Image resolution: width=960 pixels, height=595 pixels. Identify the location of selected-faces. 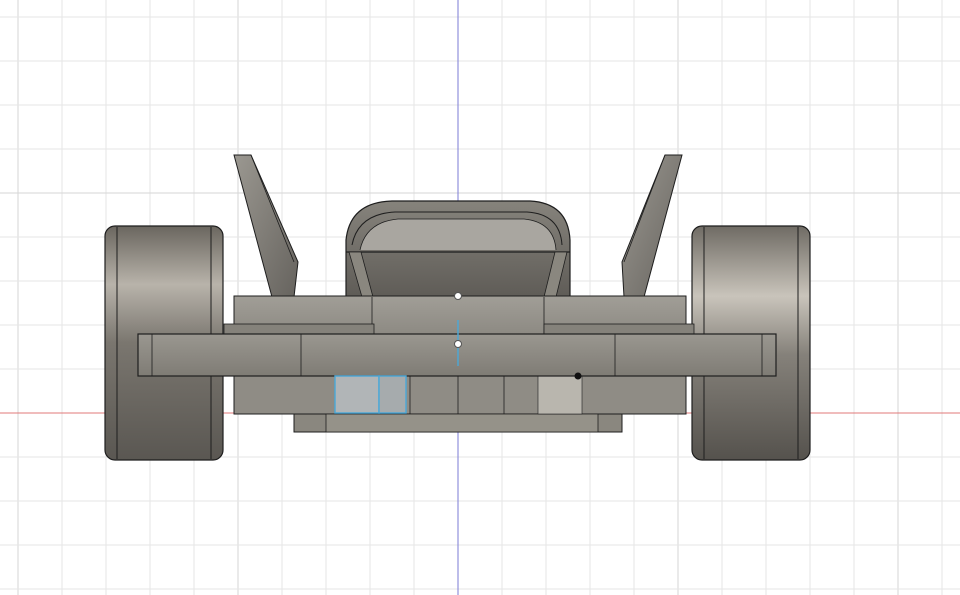
(370, 394).